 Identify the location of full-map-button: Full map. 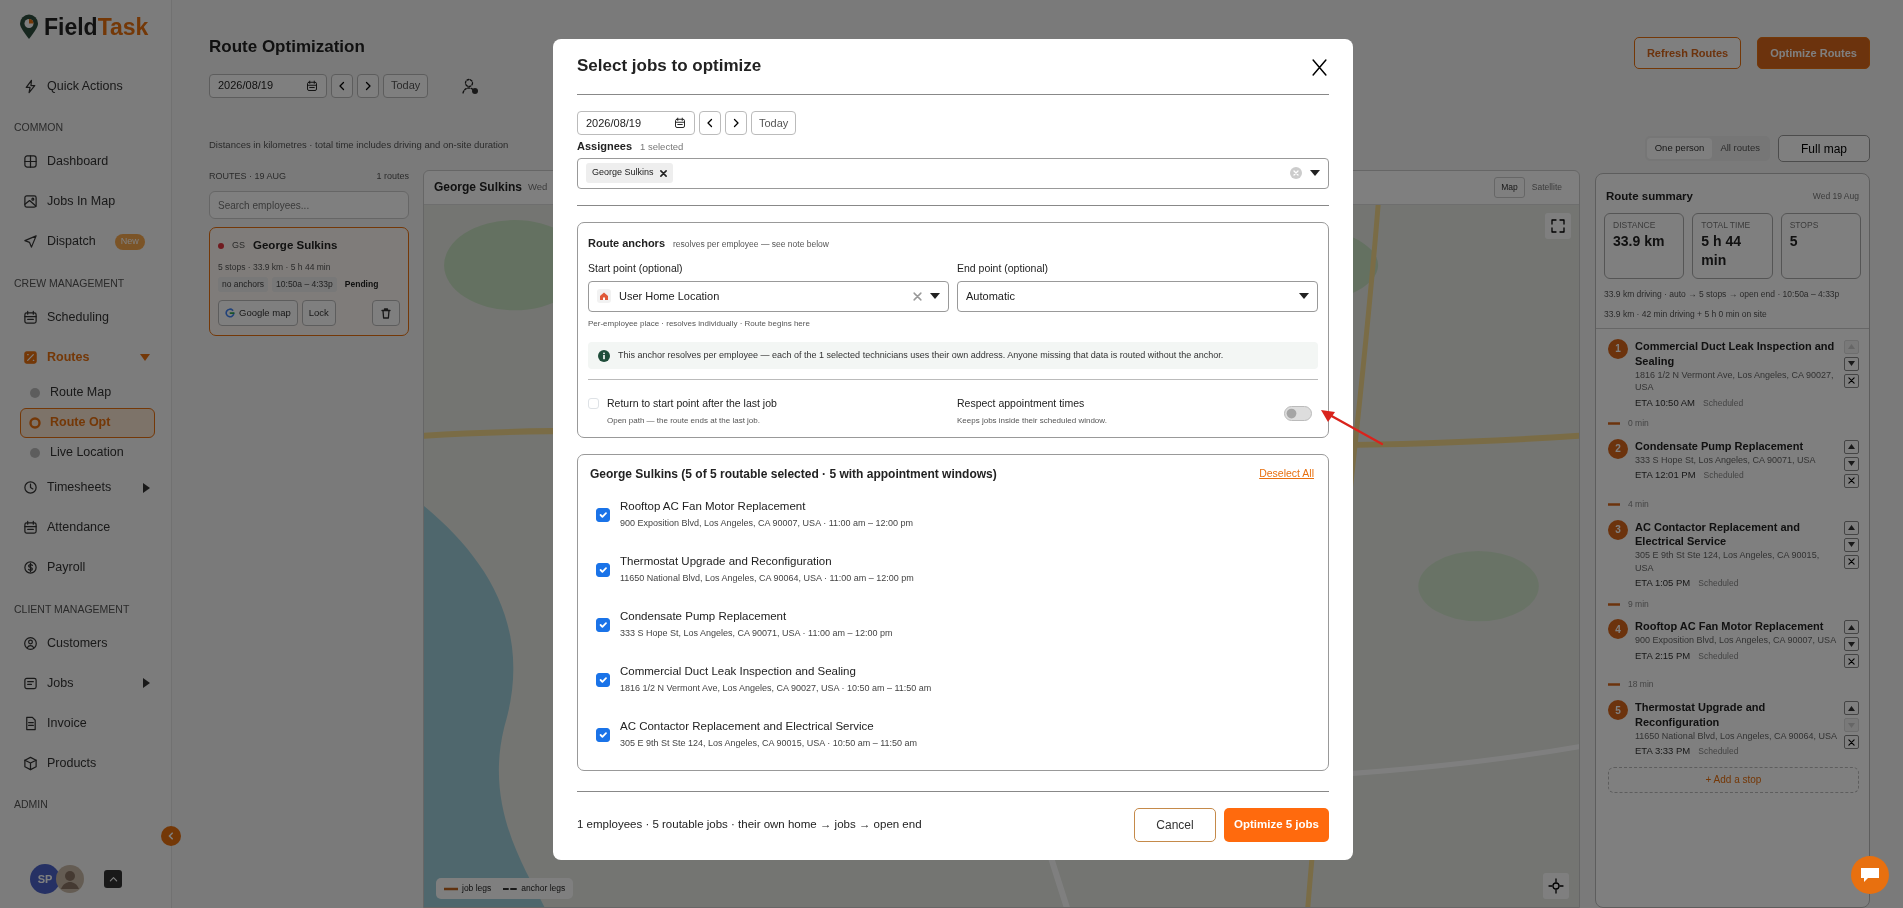
(1824, 148).